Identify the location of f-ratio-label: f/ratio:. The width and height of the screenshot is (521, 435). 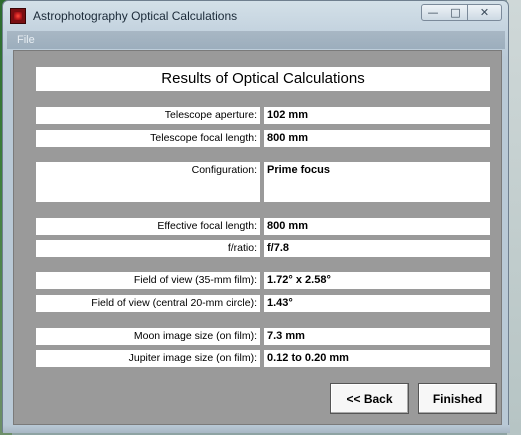
(148, 248).